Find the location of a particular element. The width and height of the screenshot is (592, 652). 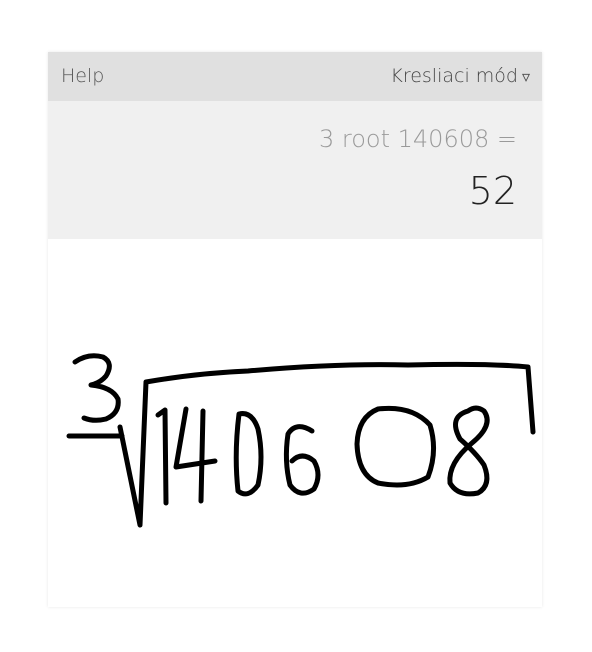

stroke-digit-0-second is located at coordinates (395, 446).